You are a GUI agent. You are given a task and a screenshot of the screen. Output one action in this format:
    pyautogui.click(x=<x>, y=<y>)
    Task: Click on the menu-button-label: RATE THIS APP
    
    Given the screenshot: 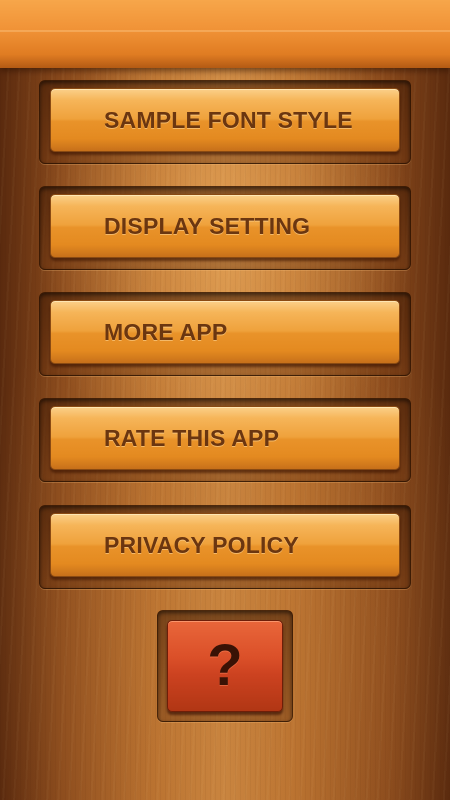 What is the action you would take?
    pyautogui.click(x=192, y=438)
    